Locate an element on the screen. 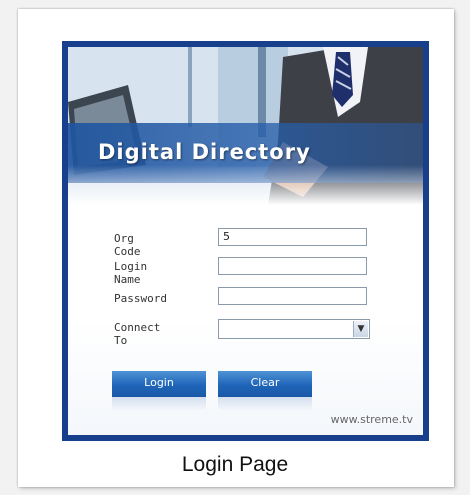 Image resolution: width=470 pixels, height=495 pixels. password-label: Password is located at coordinates (140, 298).